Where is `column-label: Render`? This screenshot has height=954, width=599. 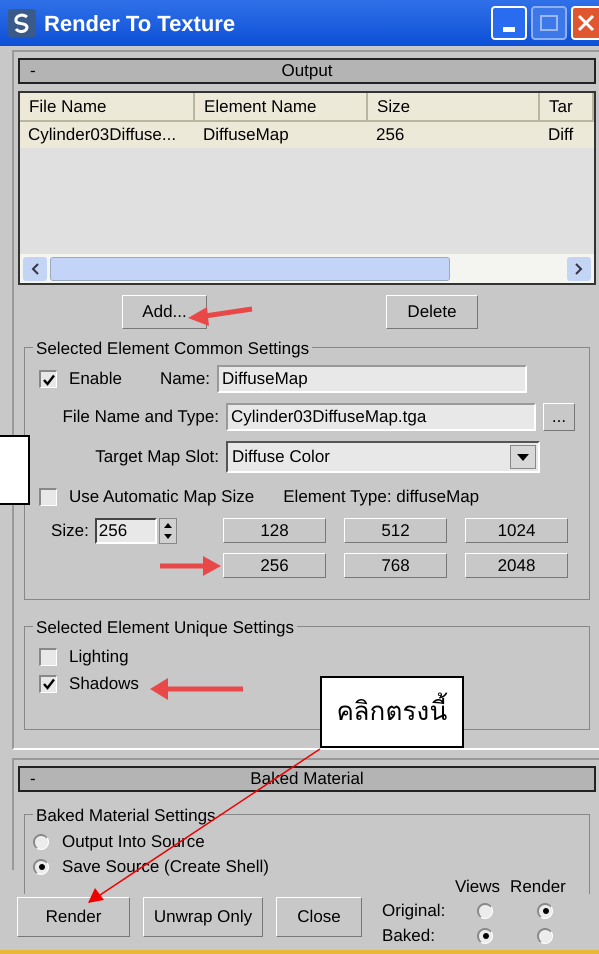
column-label: Render is located at coordinates (538, 887).